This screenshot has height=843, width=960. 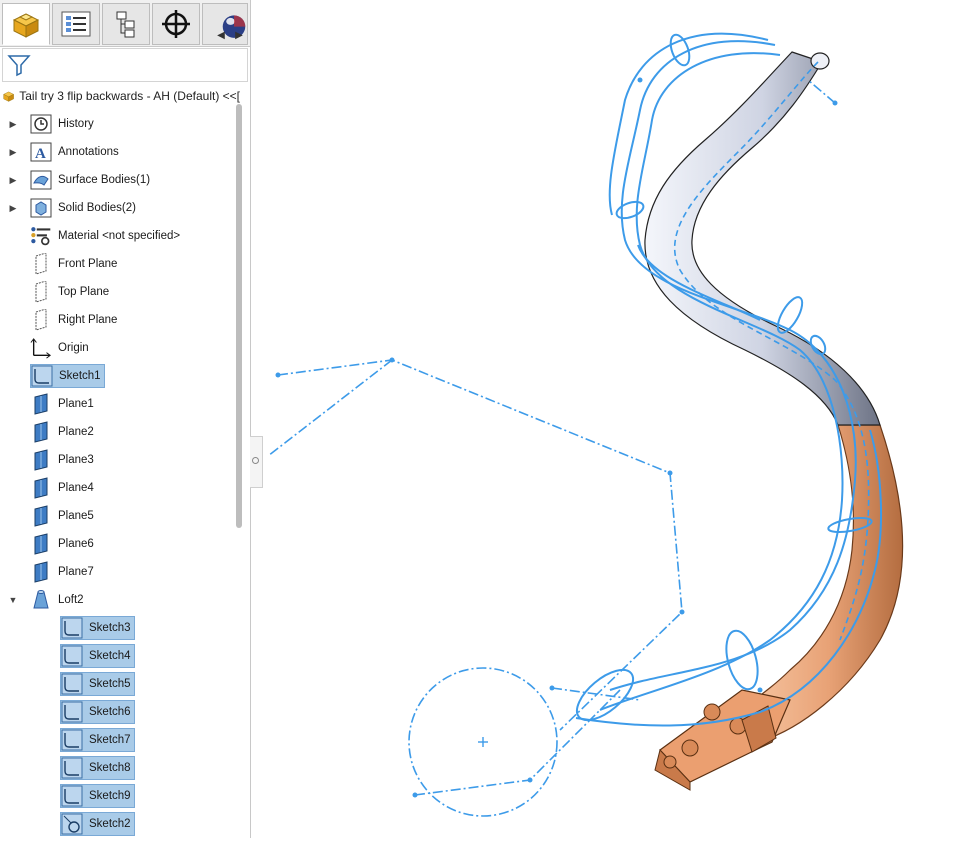 I want to click on tree-item-label: Plane1, so click(x=76, y=404).